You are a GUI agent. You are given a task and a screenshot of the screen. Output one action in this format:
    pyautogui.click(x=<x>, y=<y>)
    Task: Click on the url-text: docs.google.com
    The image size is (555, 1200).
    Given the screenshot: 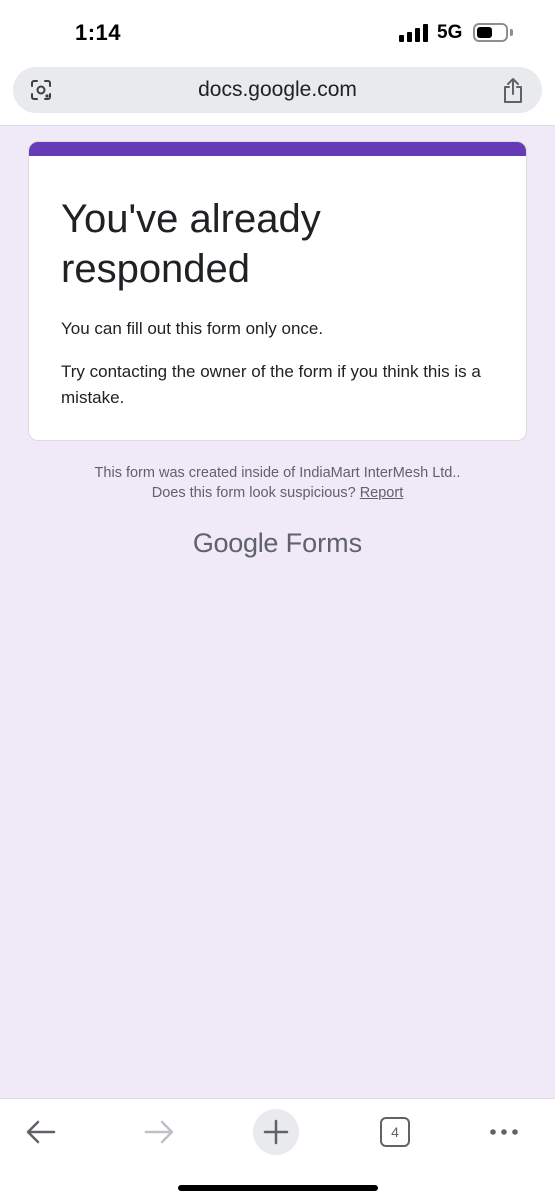 What is the action you would take?
    pyautogui.click(x=277, y=90)
    